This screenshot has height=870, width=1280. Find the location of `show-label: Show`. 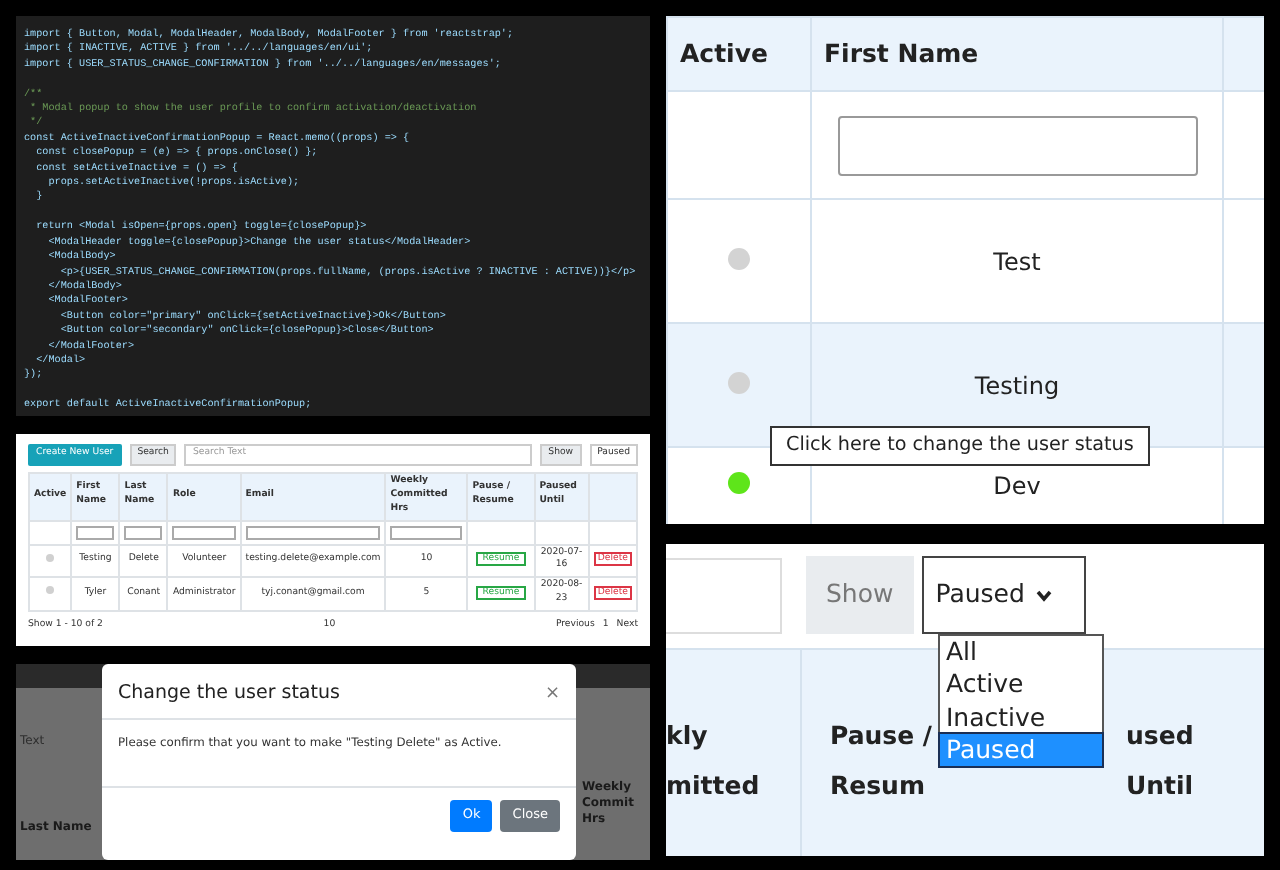

show-label: Show is located at coordinates (860, 595).